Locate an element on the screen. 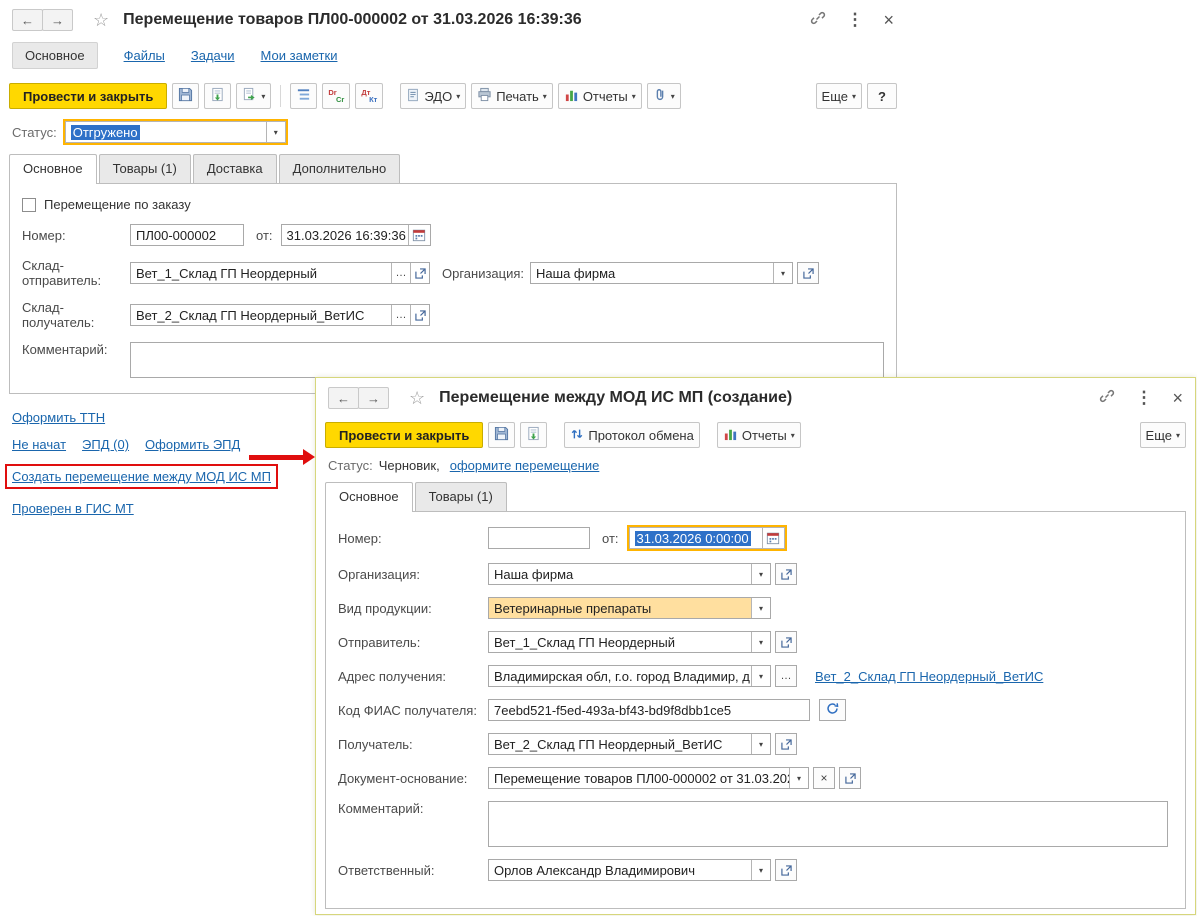  transfer-by-order-label: Перемещение по заказу is located at coordinates (117, 204).